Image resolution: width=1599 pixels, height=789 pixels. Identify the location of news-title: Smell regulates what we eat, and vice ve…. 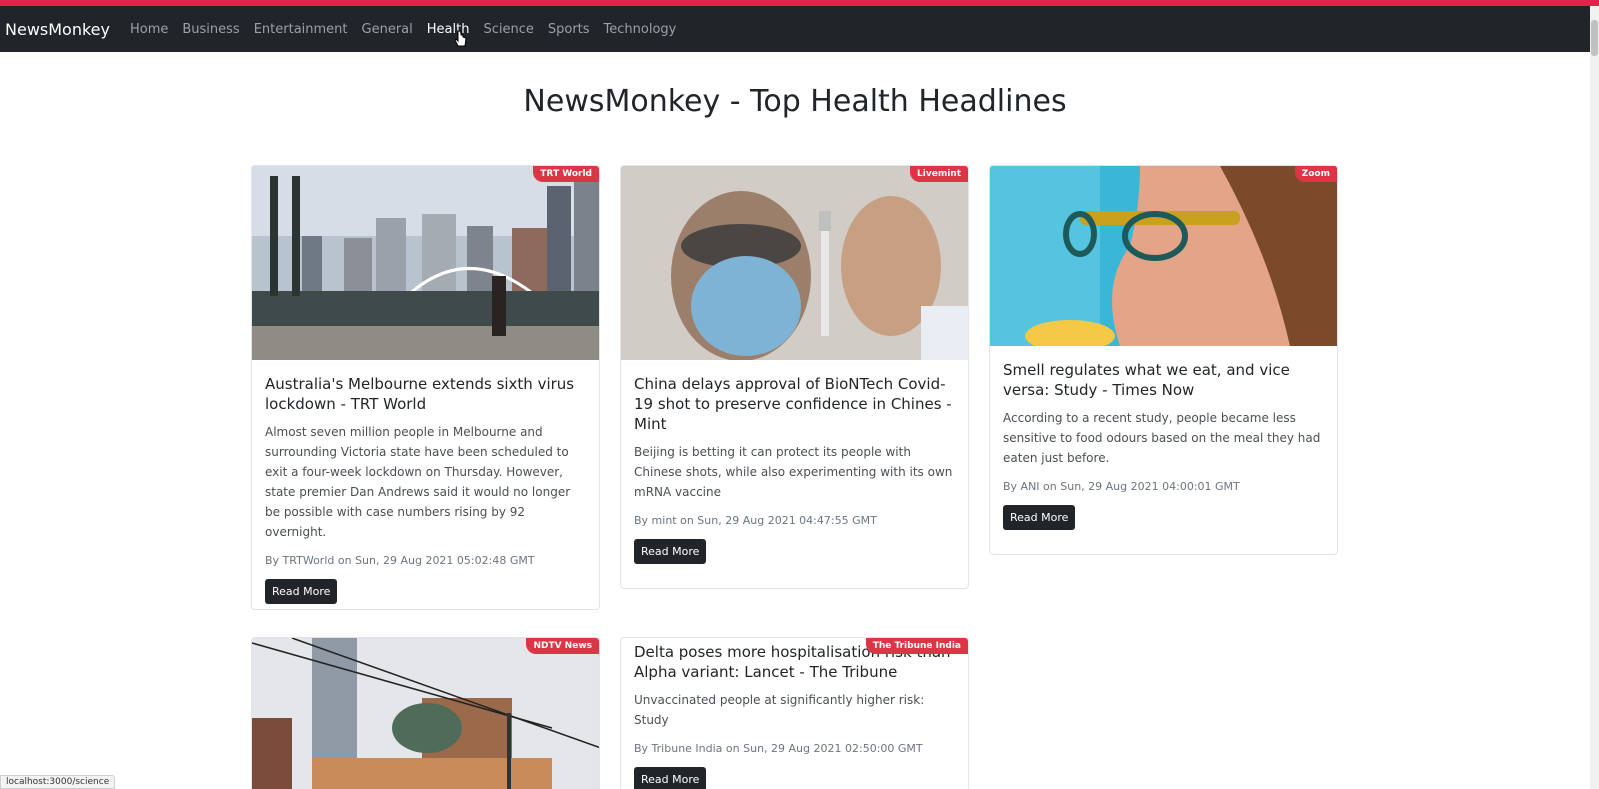
(1146, 380).